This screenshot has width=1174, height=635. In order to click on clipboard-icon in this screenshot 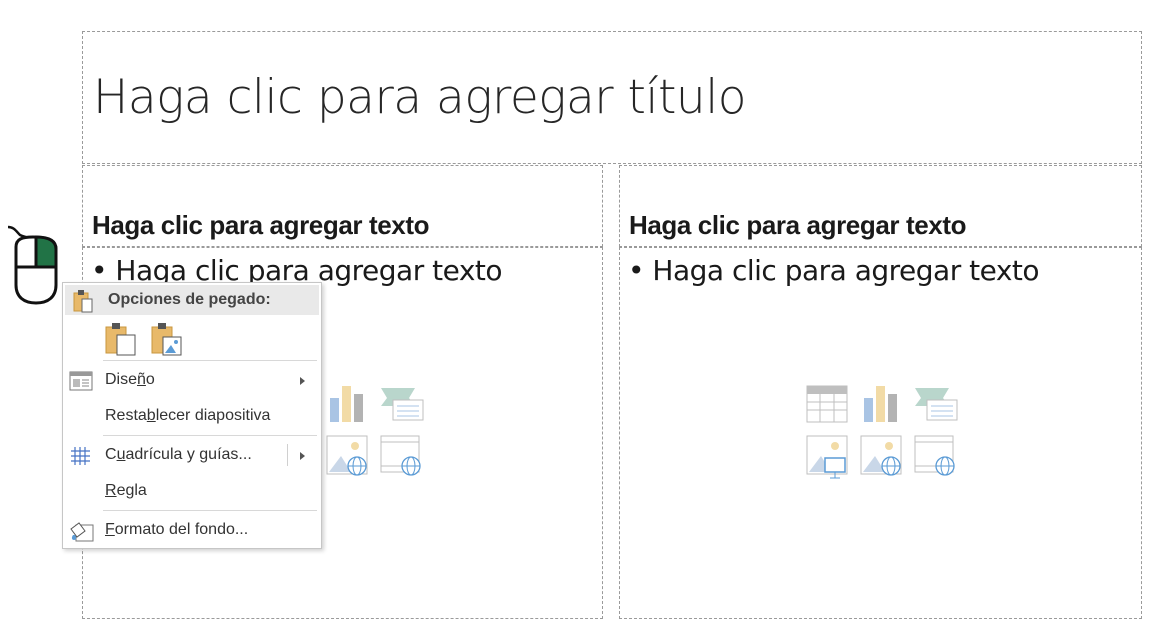, I will do `click(83, 301)`.